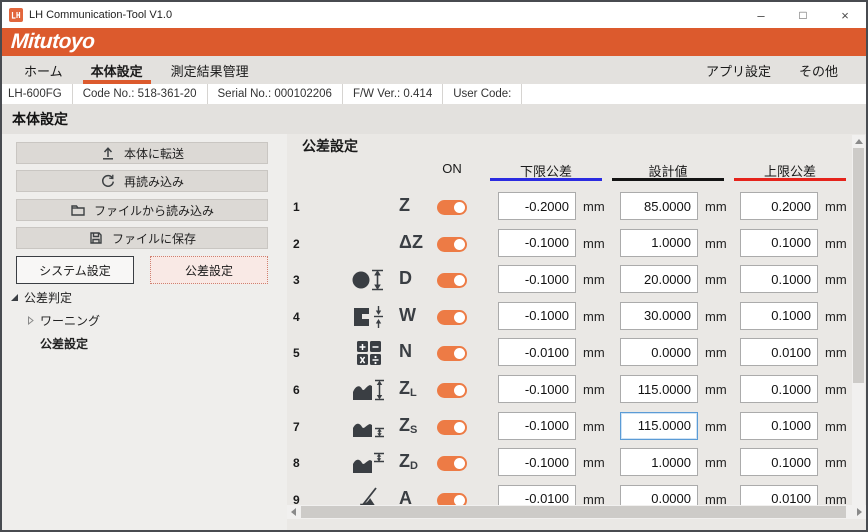 The width and height of the screenshot is (868, 532). What do you see at coordinates (210, 70) in the screenshot?
I see `tab-measurement-results: 測定結果管理` at bounding box center [210, 70].